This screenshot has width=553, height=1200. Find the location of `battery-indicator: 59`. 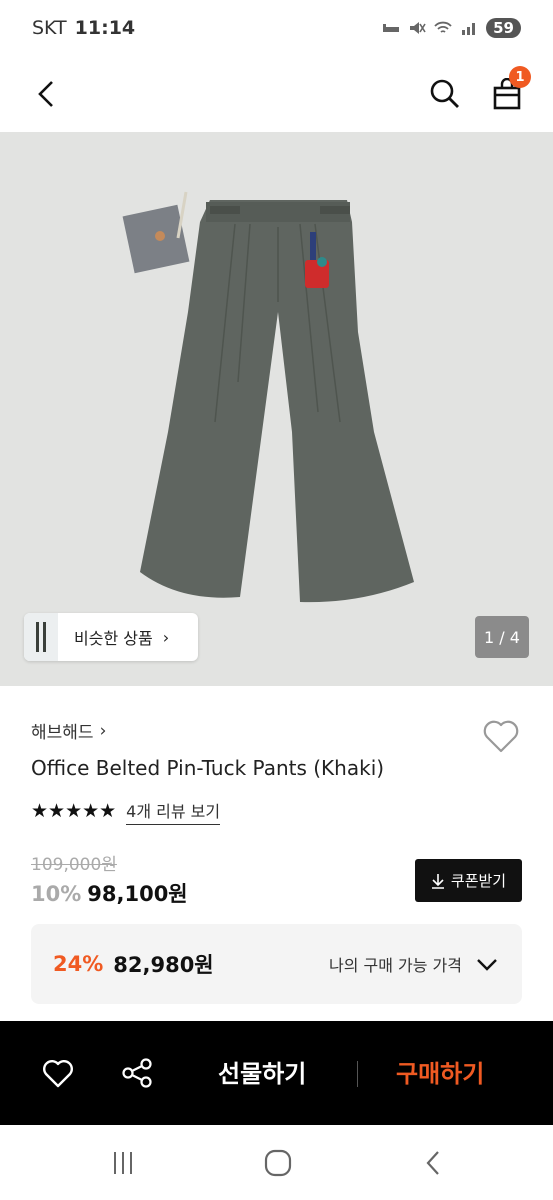

battery-indicator: 59 is located at coordinates (503, 28).